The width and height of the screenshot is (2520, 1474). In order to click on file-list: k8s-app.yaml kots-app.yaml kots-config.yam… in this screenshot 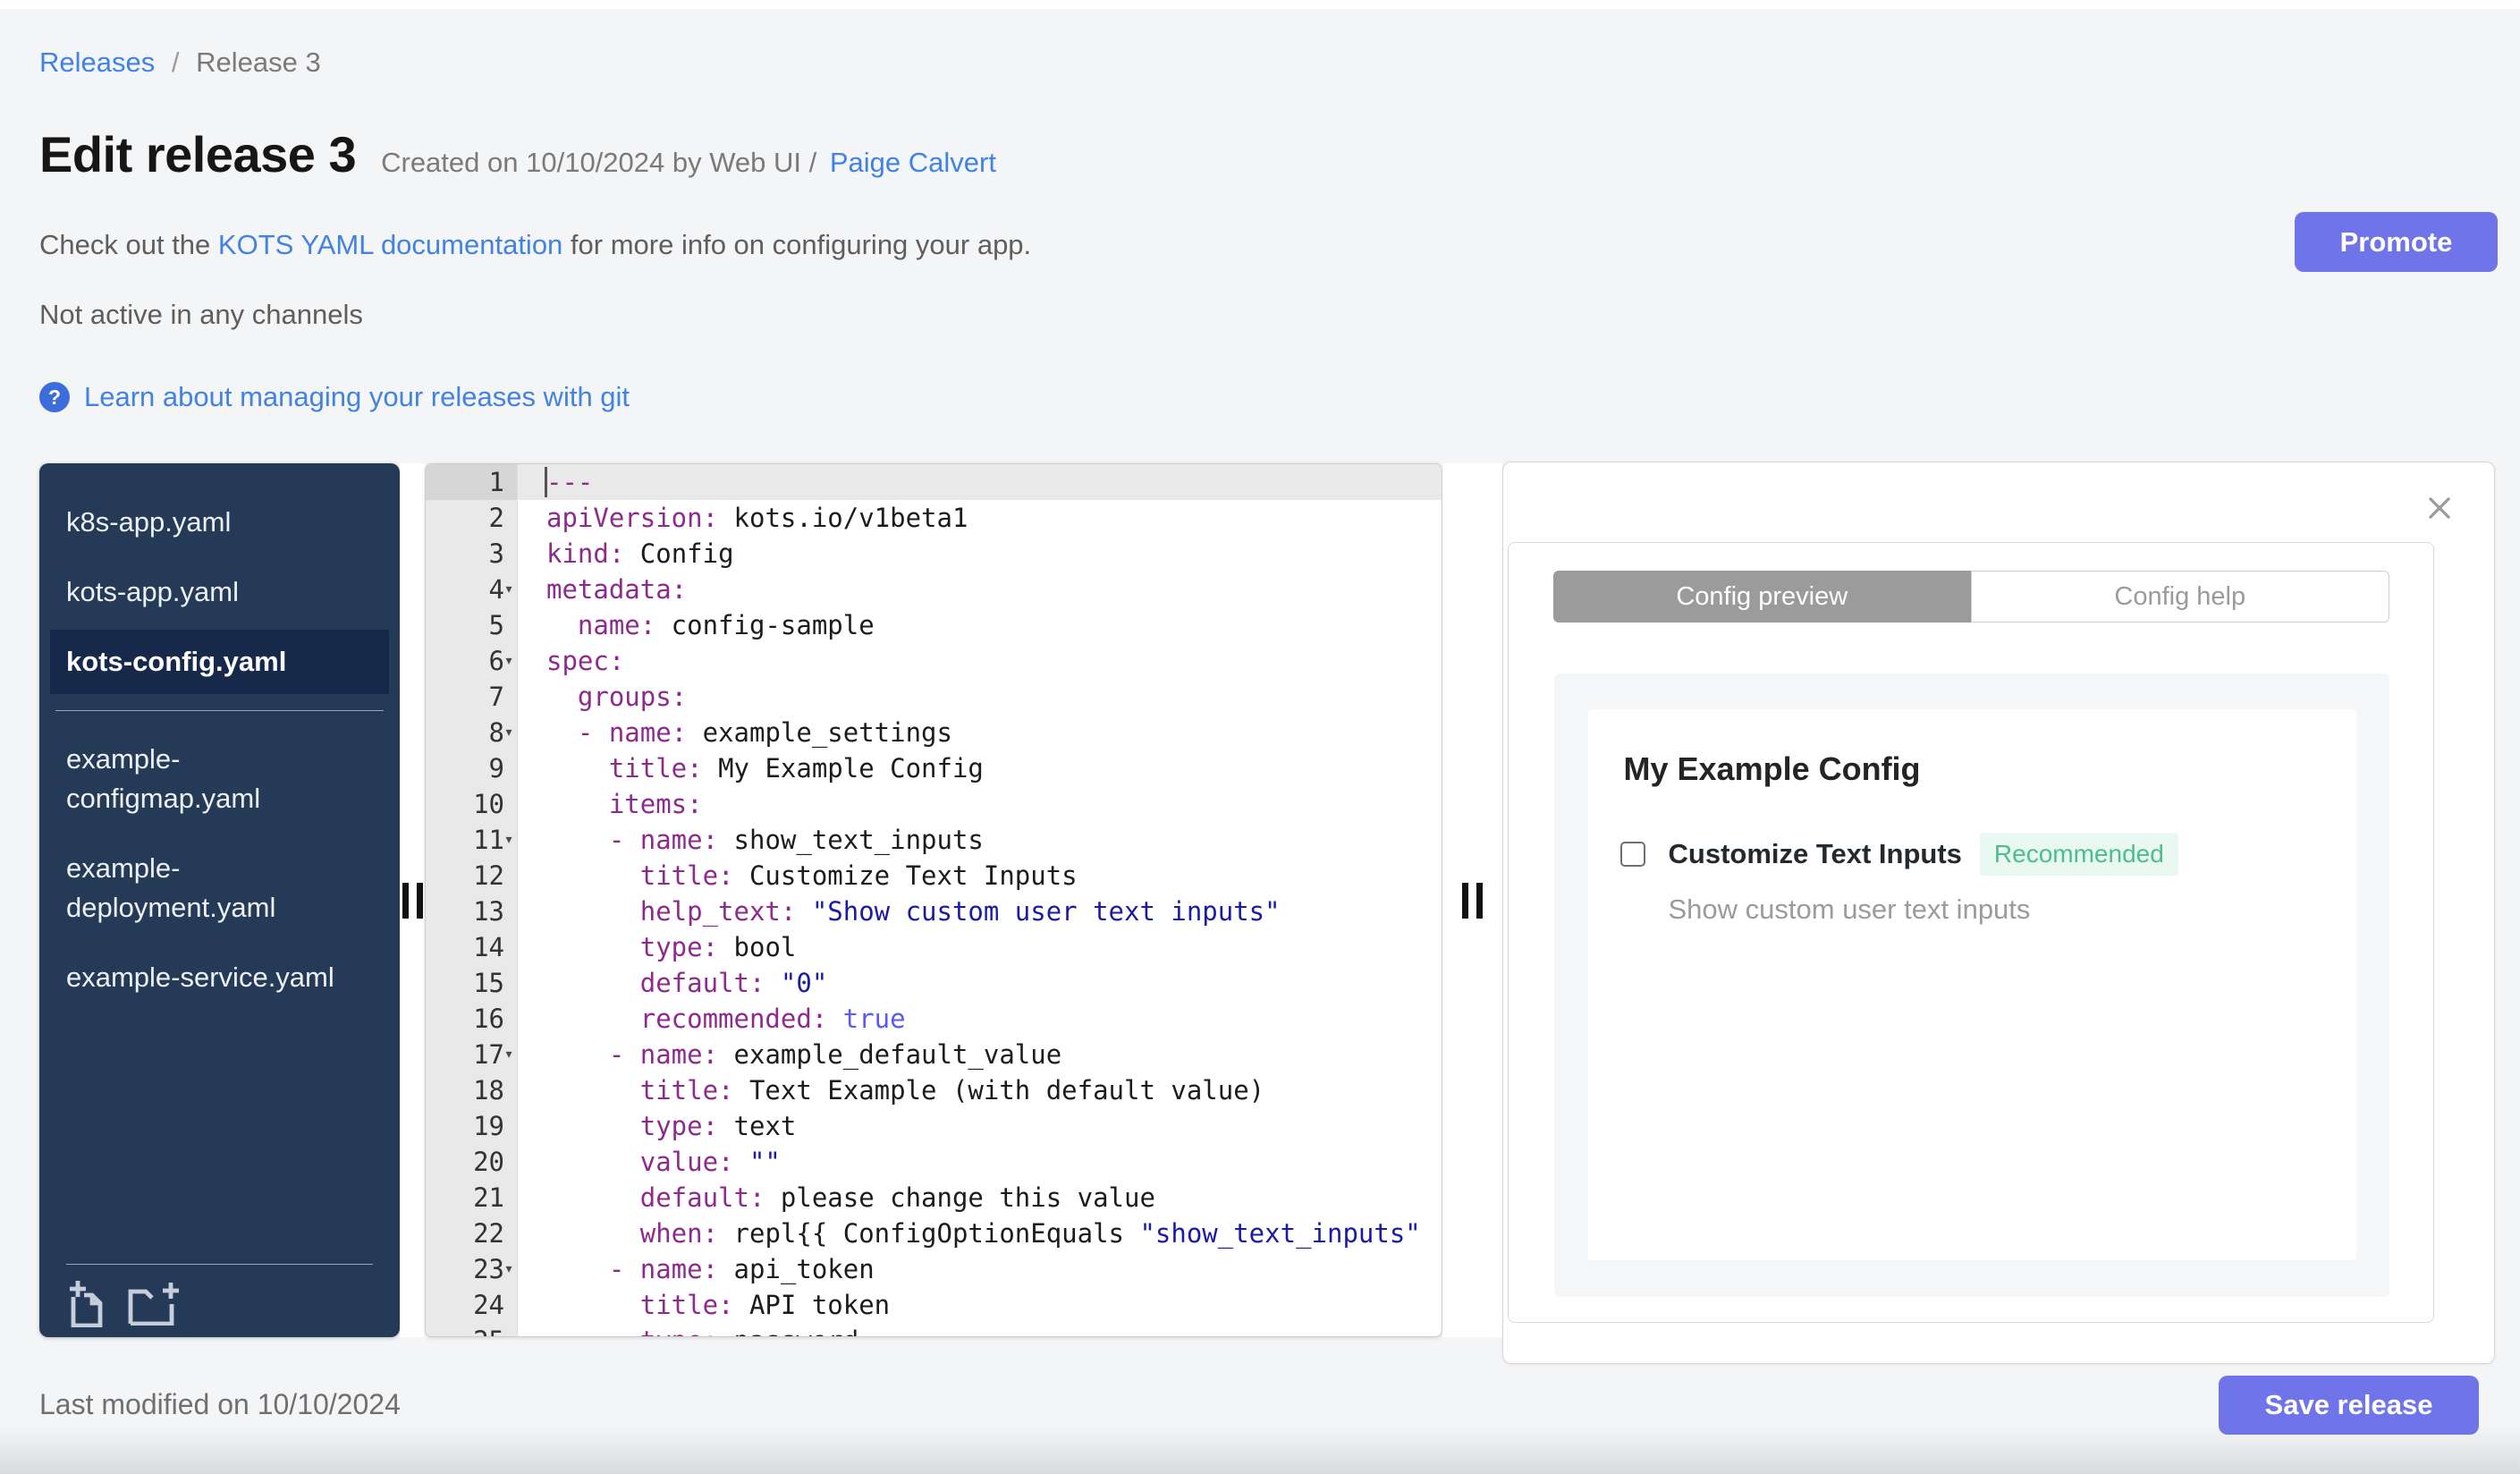, I will do `click(219, 736)`.